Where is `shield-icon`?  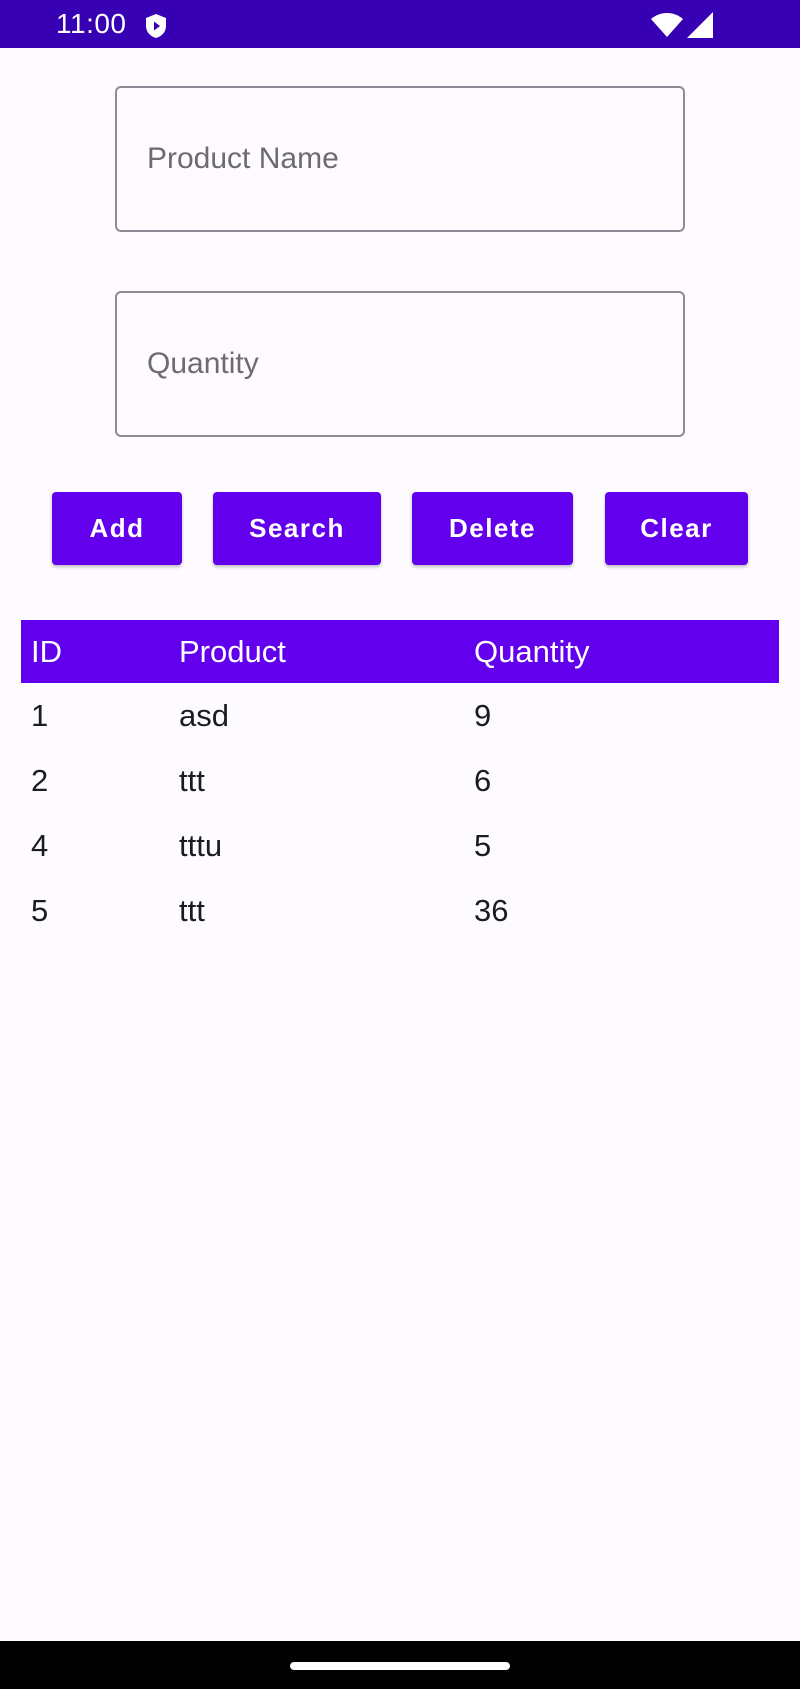
shield-icon is located at coordinates (156, 26).